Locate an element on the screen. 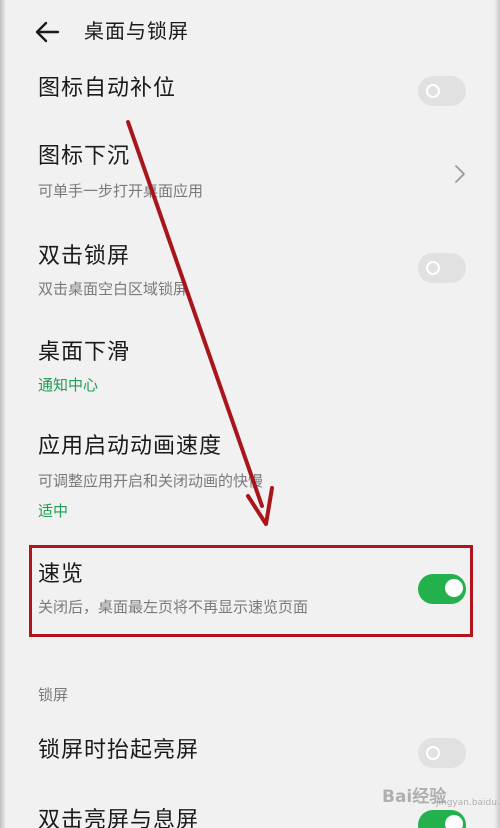  chevron-right-icon is located at coordinates (460, 174).